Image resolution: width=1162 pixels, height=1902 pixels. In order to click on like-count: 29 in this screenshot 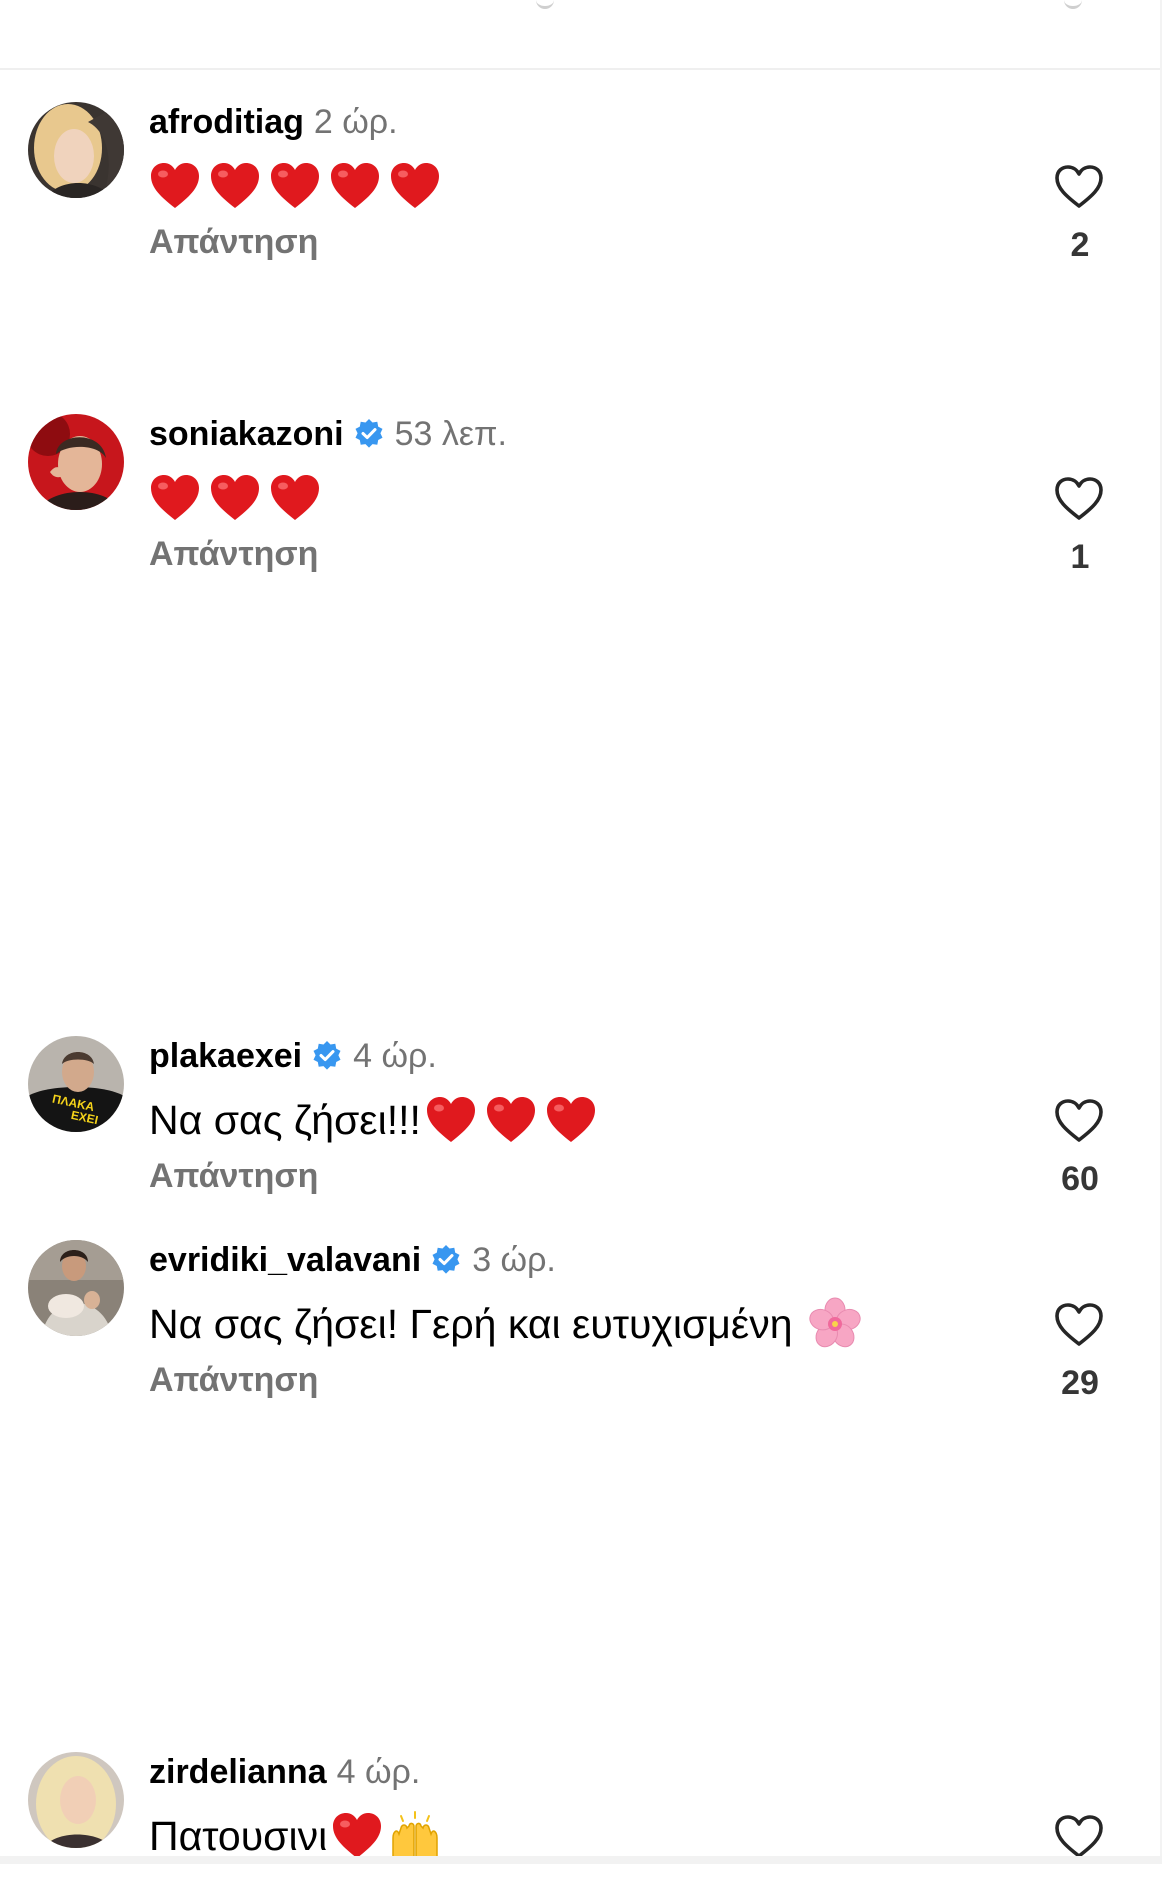, I will do `click(1080, 1383)`.